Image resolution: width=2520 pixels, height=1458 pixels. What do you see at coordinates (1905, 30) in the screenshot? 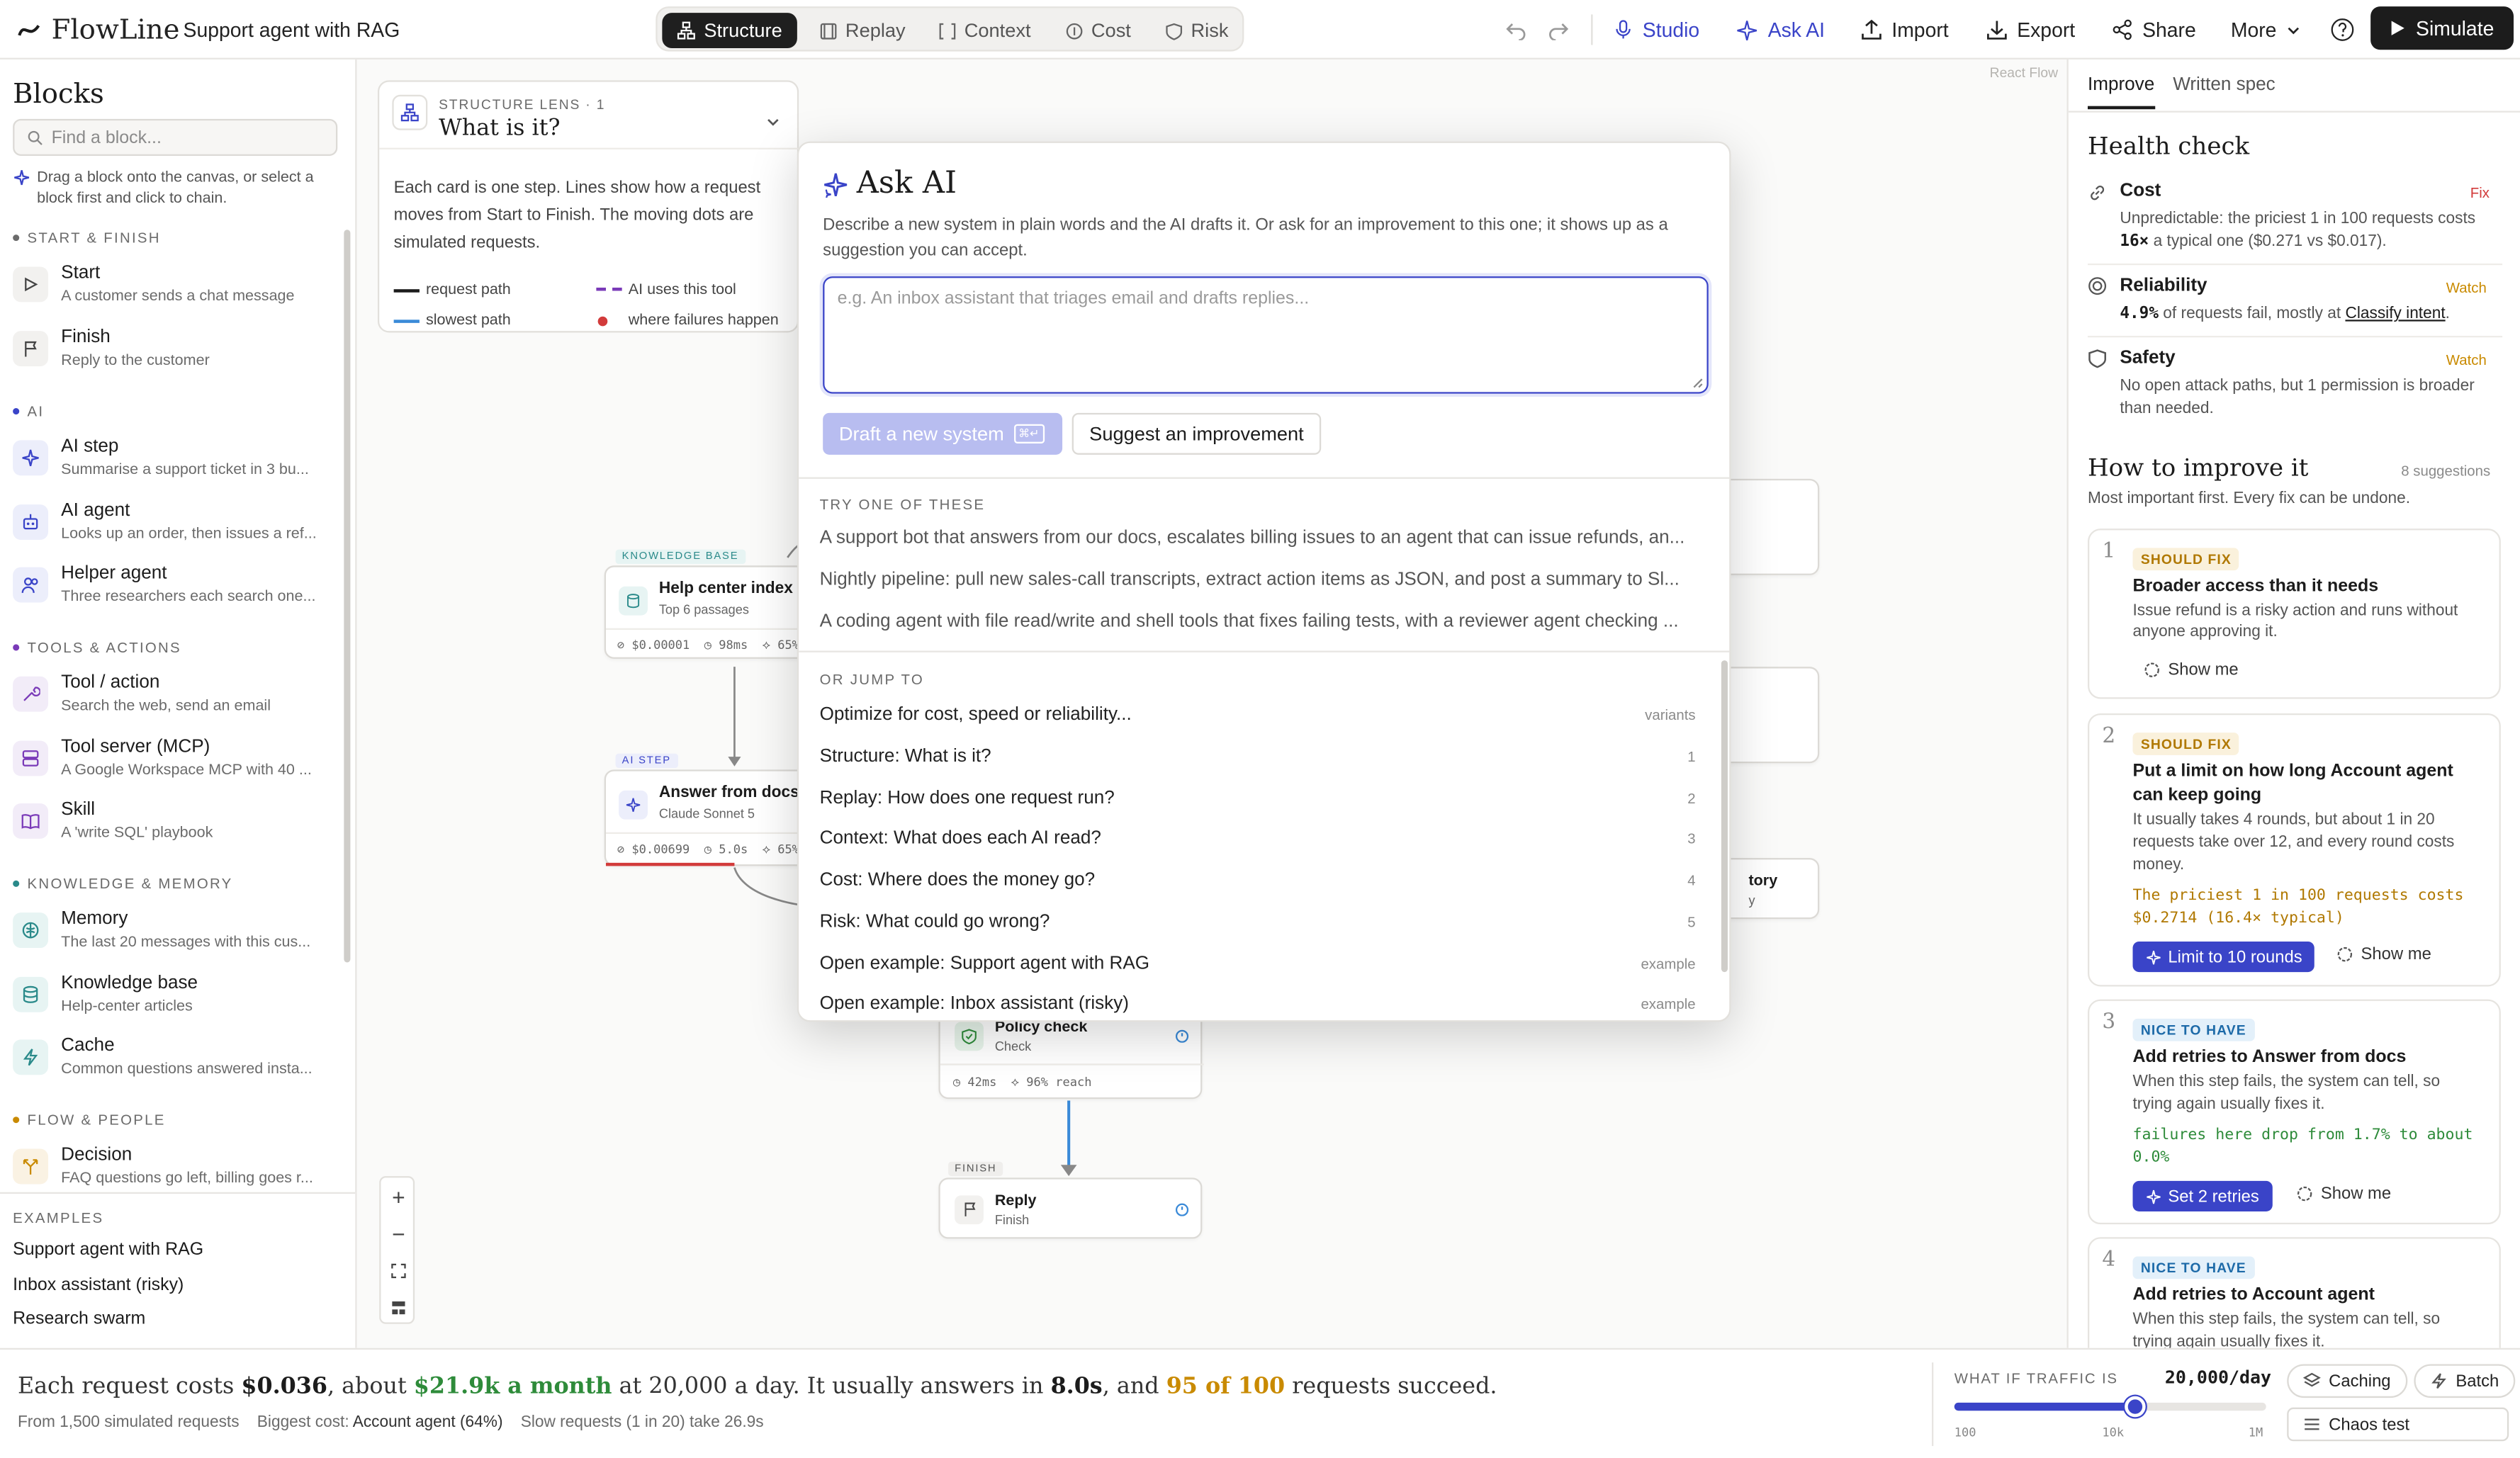
I see `import-button: Import` at bounding box center [1905, 30].